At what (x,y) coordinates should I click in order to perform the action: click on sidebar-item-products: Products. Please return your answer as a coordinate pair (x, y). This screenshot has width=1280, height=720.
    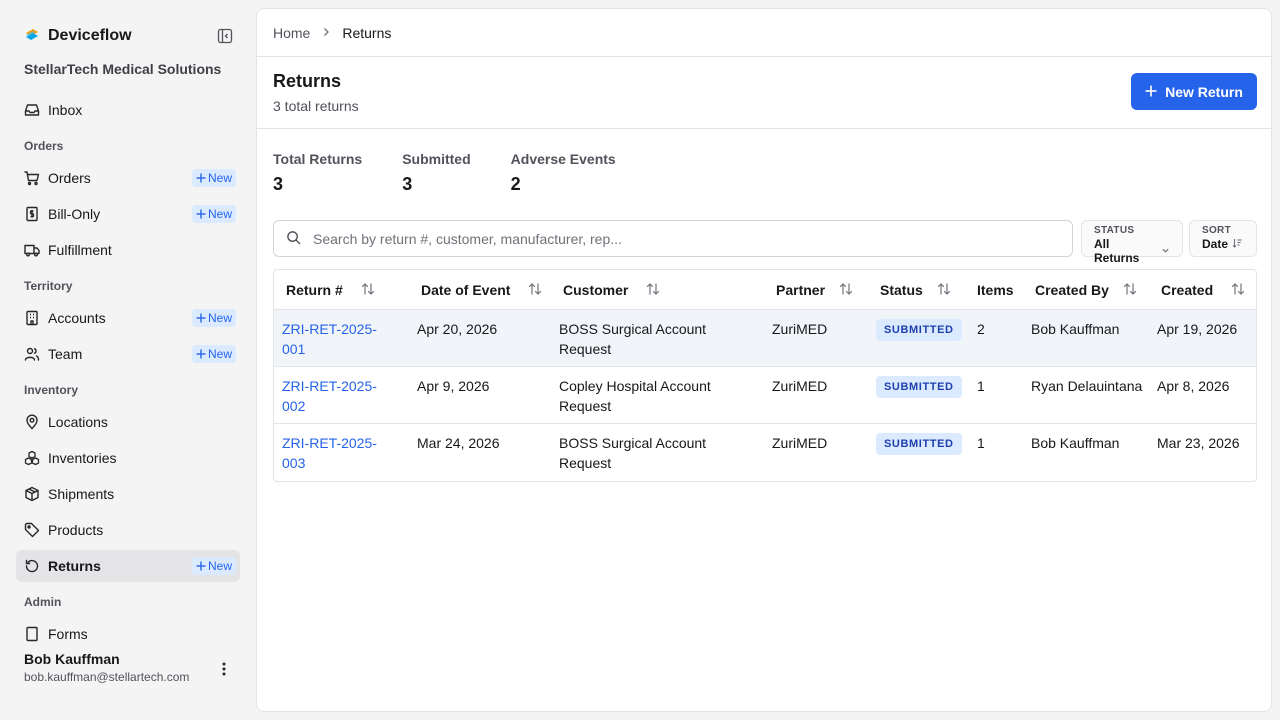
    Looking at the image, I should click on (128, 530).